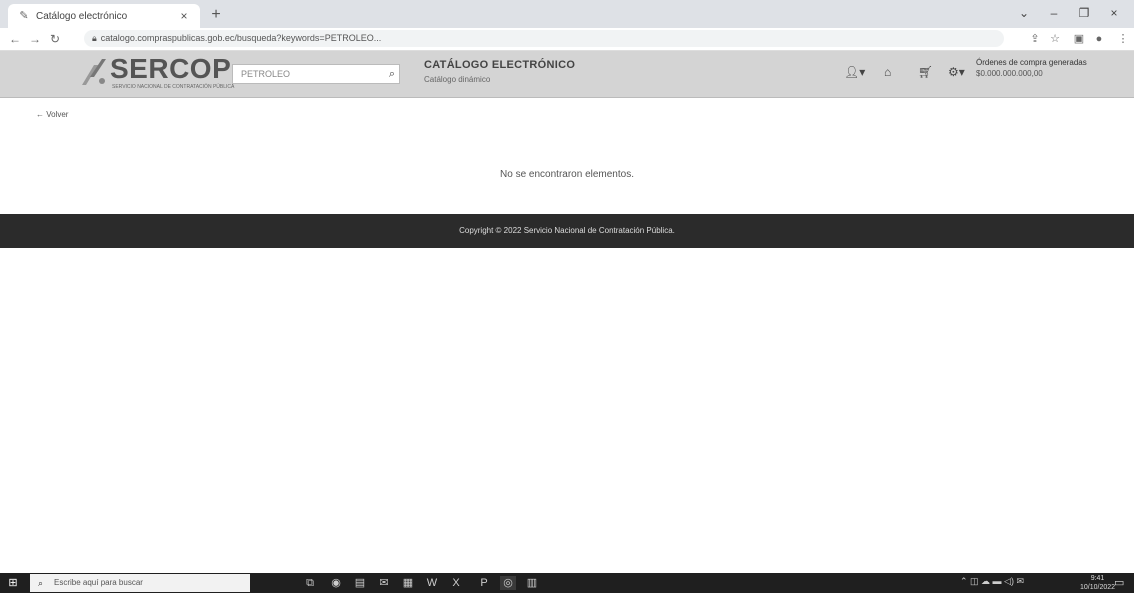  What do you see at coordinates (508, 583) in the screenshot?
I see `chrome-app-icon: ◎` at bounding box center [508, 583].